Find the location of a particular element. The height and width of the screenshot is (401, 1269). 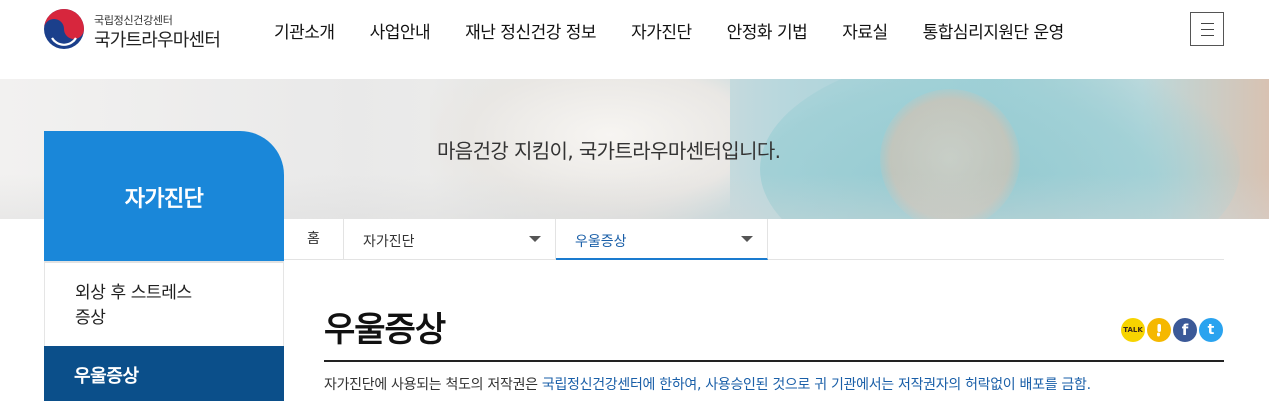

hero-tagline: 마음건강 지킴이, 국가트라우마센터입니다. is located at coordinates (609, 151).